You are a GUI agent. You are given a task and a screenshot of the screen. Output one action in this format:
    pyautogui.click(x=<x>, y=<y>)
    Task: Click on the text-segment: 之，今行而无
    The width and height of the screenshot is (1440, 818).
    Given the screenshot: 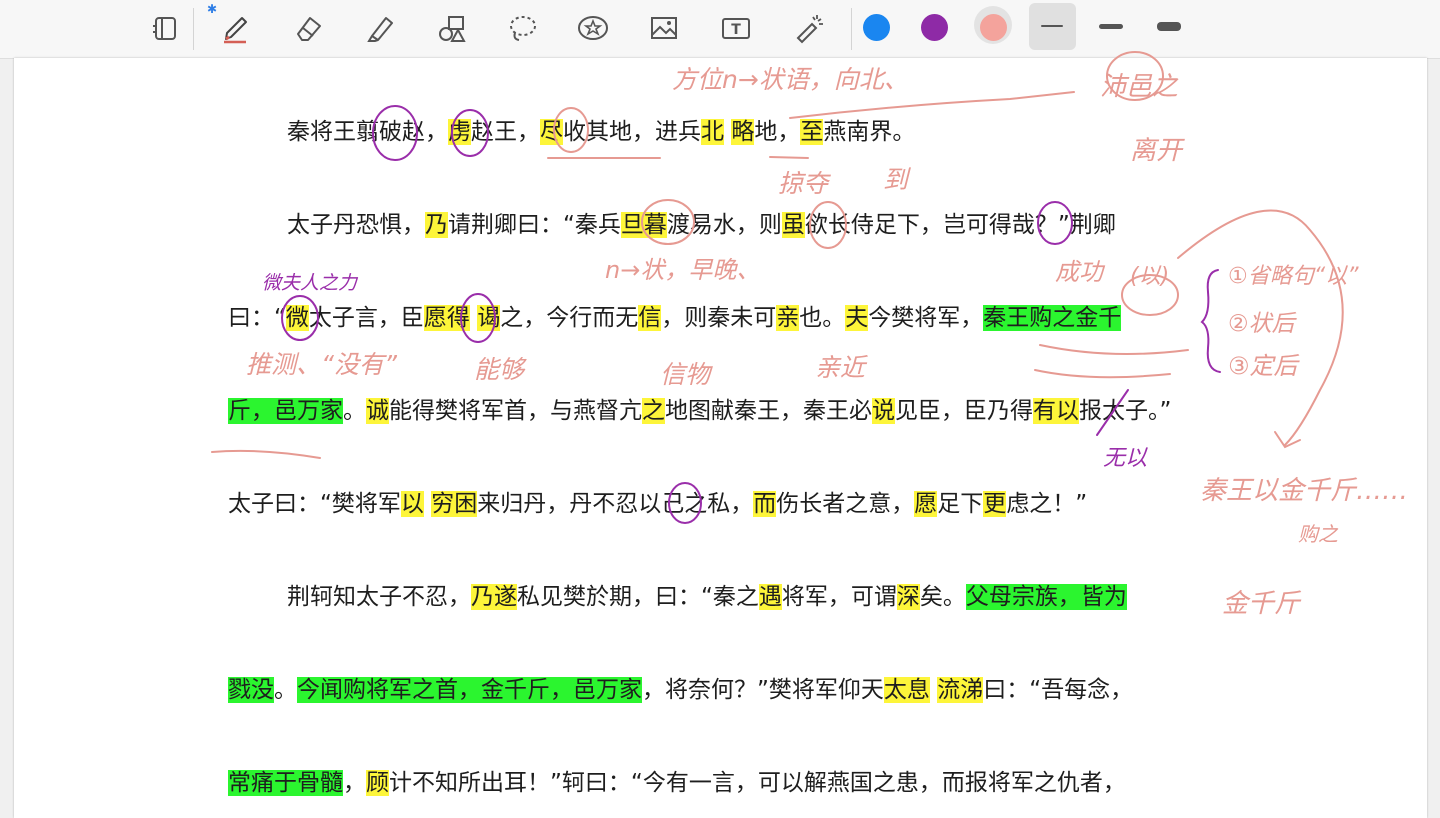 What is the action you would take?
    pyautogui.click(x=569, y=318)
    